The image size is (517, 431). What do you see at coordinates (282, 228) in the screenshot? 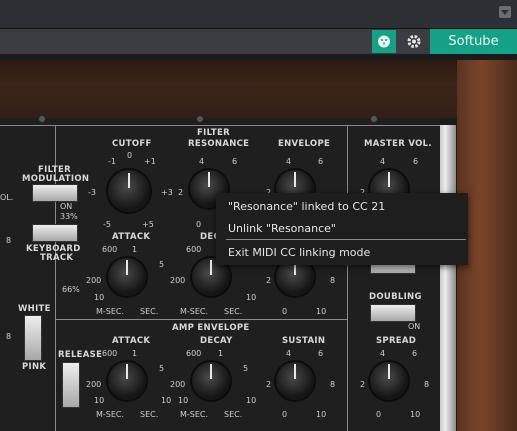
I see `menu-item-unlink: Unlink "Resonance"` at bounding box center [282, 228].